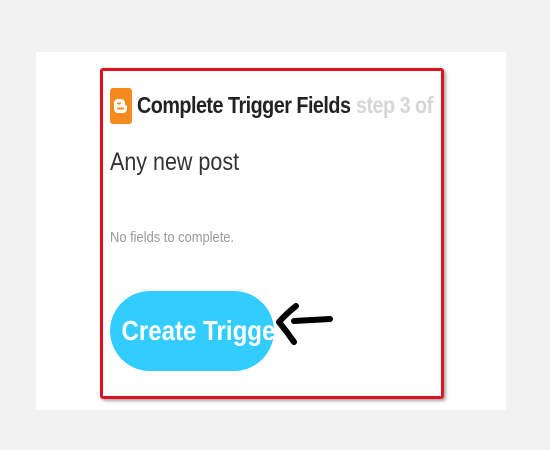 The height and width of the screenshot is (450, 550). Describe the element at coordinates (304, 324) in the screenshot. I see `arrow-left-icon` at that location.